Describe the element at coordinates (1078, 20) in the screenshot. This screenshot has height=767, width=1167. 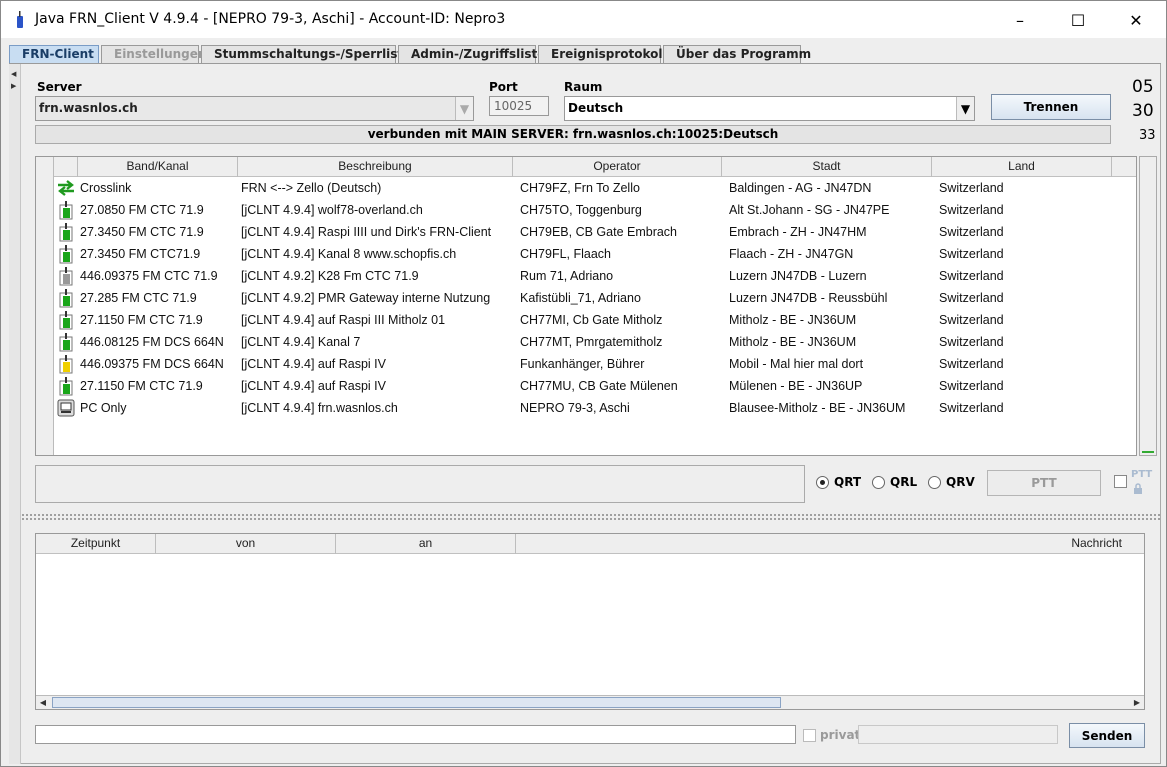
I see `maximize-button: ☐` at that location.